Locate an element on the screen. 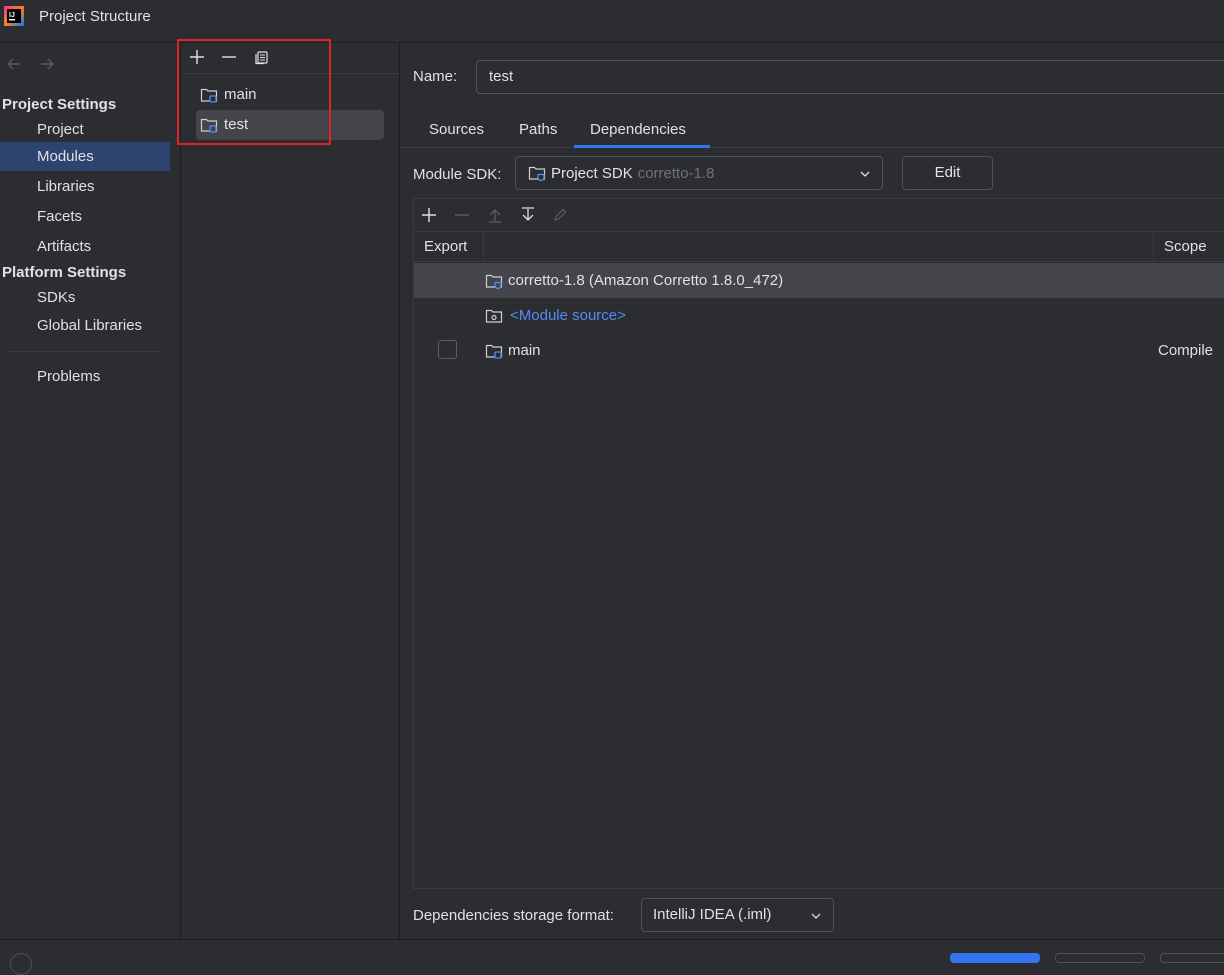 This screenshot has width=1224, height=975. module-sdk-select: Project SDK corretto-1.8 is located at coordinates (699, 173).